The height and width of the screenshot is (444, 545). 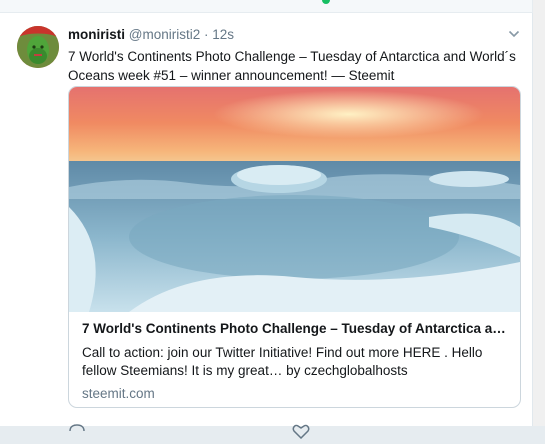 What do you see at coordinates (77, 431) in the screenshot?
I see `reply-icon` at bounding box center [77, 431].